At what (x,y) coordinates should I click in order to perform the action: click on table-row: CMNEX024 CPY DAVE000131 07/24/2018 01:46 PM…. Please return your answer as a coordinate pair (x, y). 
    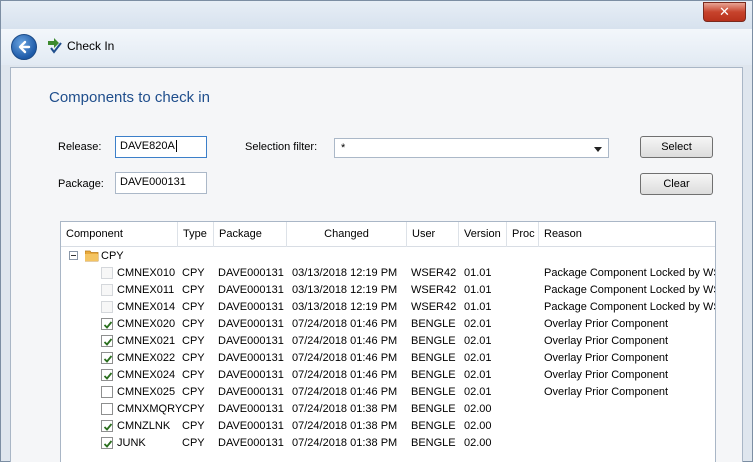
    Looking at the image, I should click on (388, 375).